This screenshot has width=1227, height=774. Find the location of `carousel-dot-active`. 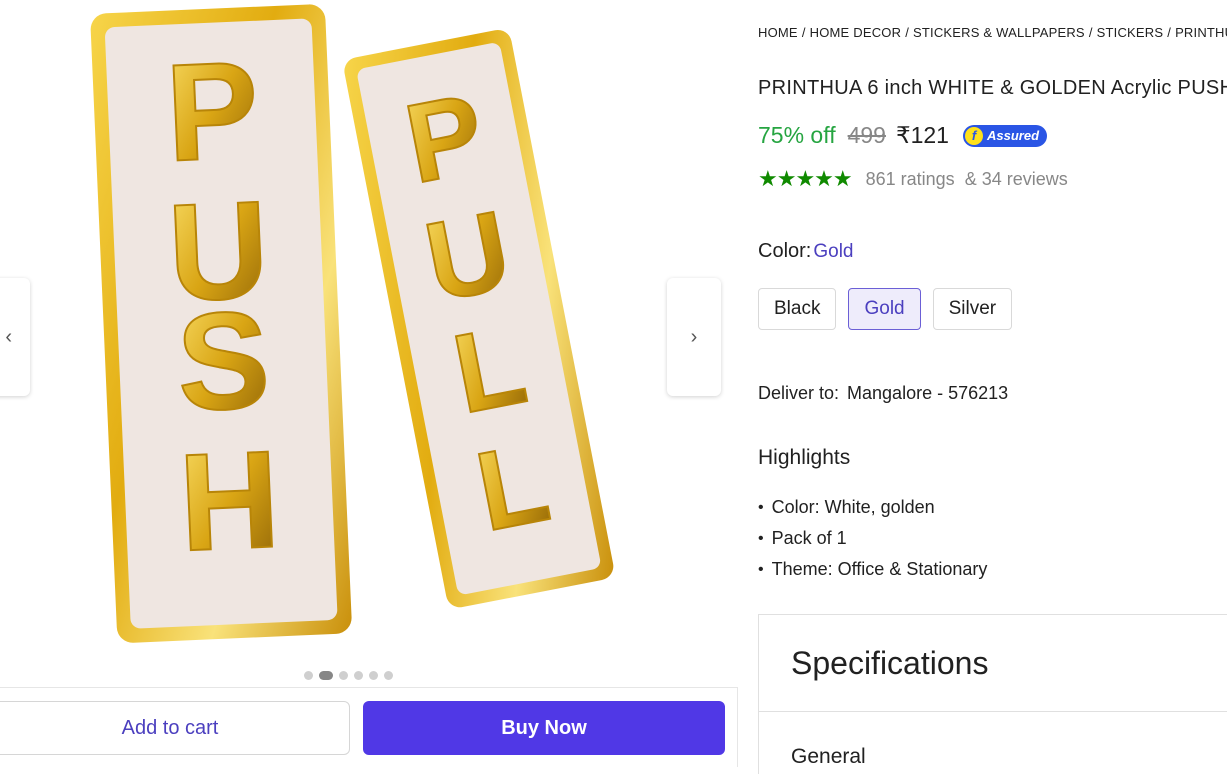

carousel-dot-active is located at coordinates (326, 675).